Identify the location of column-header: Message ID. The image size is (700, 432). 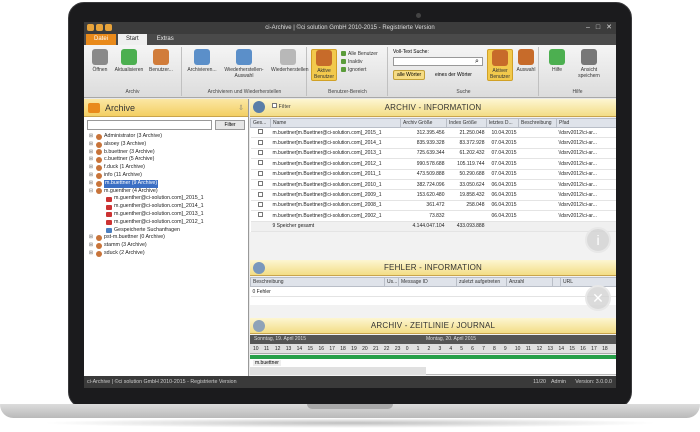
(427, 282).